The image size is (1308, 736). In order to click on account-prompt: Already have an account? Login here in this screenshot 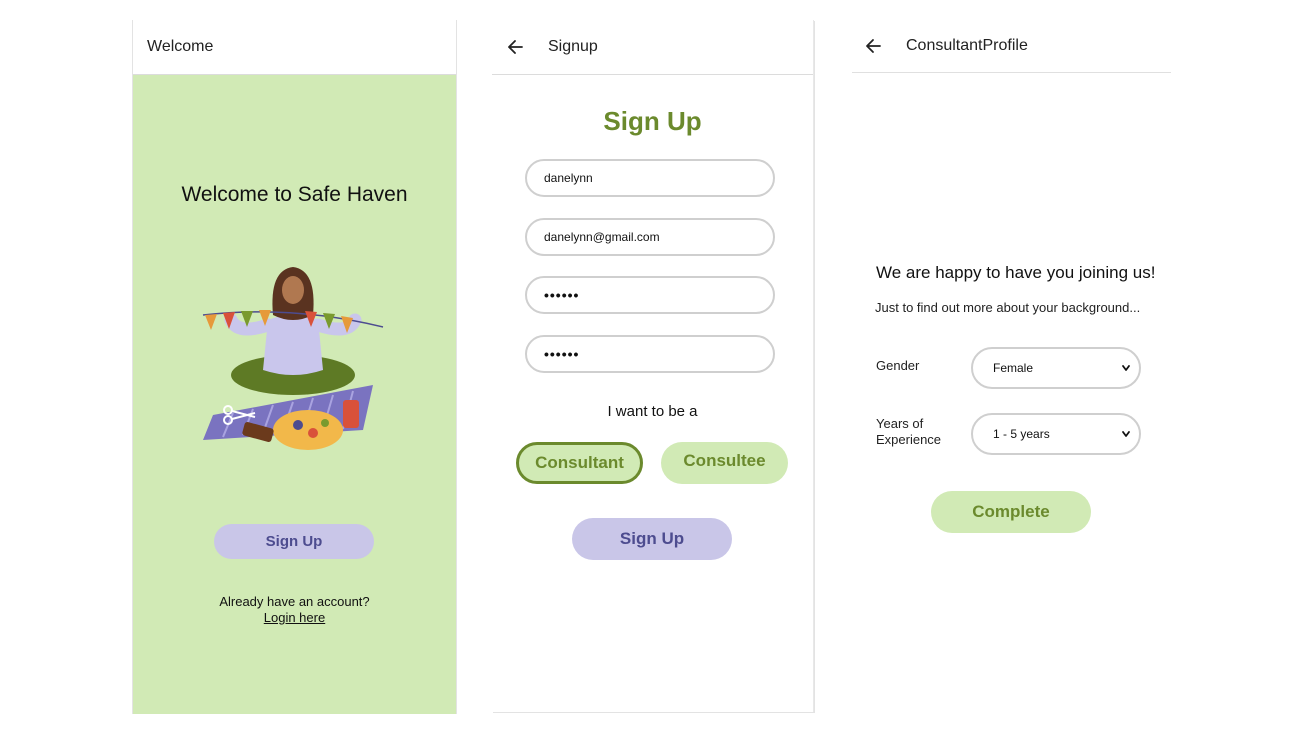, I will do `click(294, 610)`.